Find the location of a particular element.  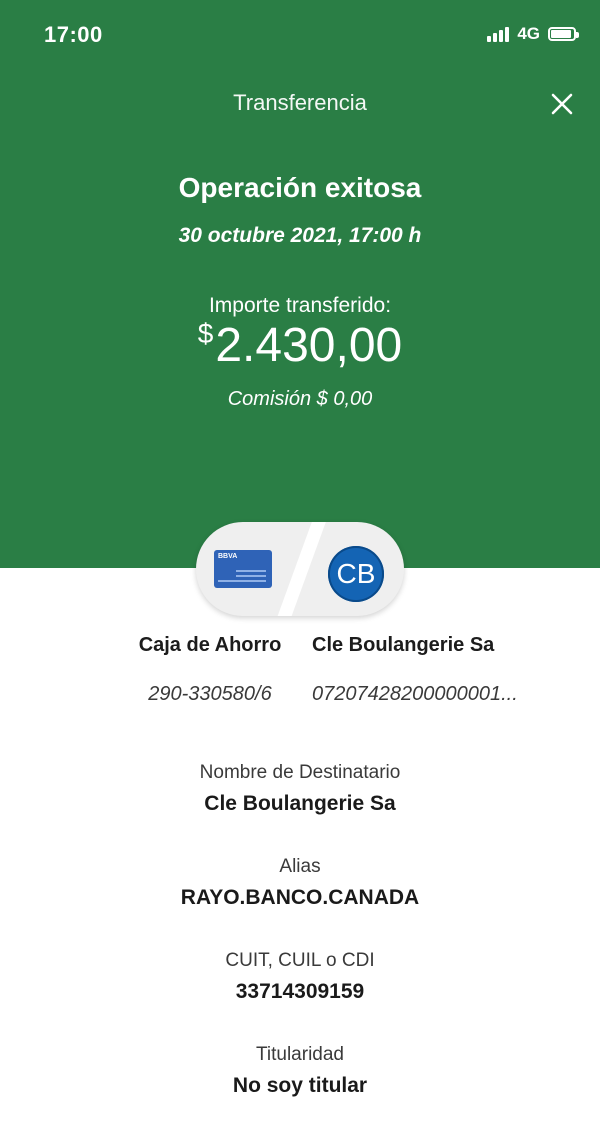

signal-icon is located at coordinates (498, 34).